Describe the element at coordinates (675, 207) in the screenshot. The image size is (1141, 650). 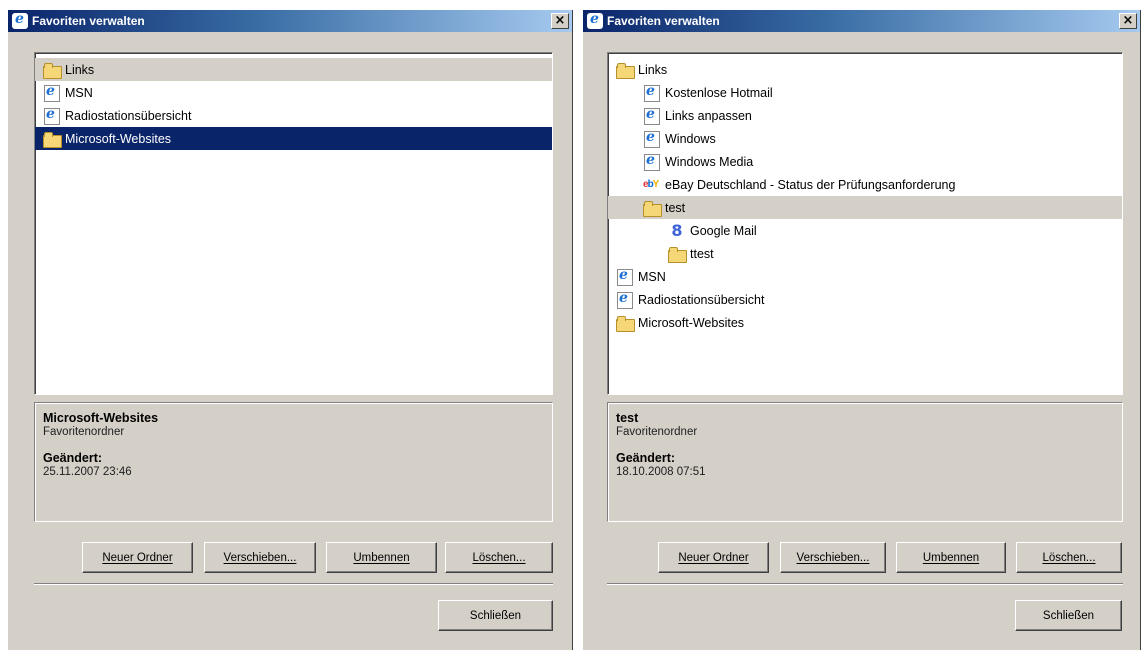
I see `tree-item-label: test` at that location.